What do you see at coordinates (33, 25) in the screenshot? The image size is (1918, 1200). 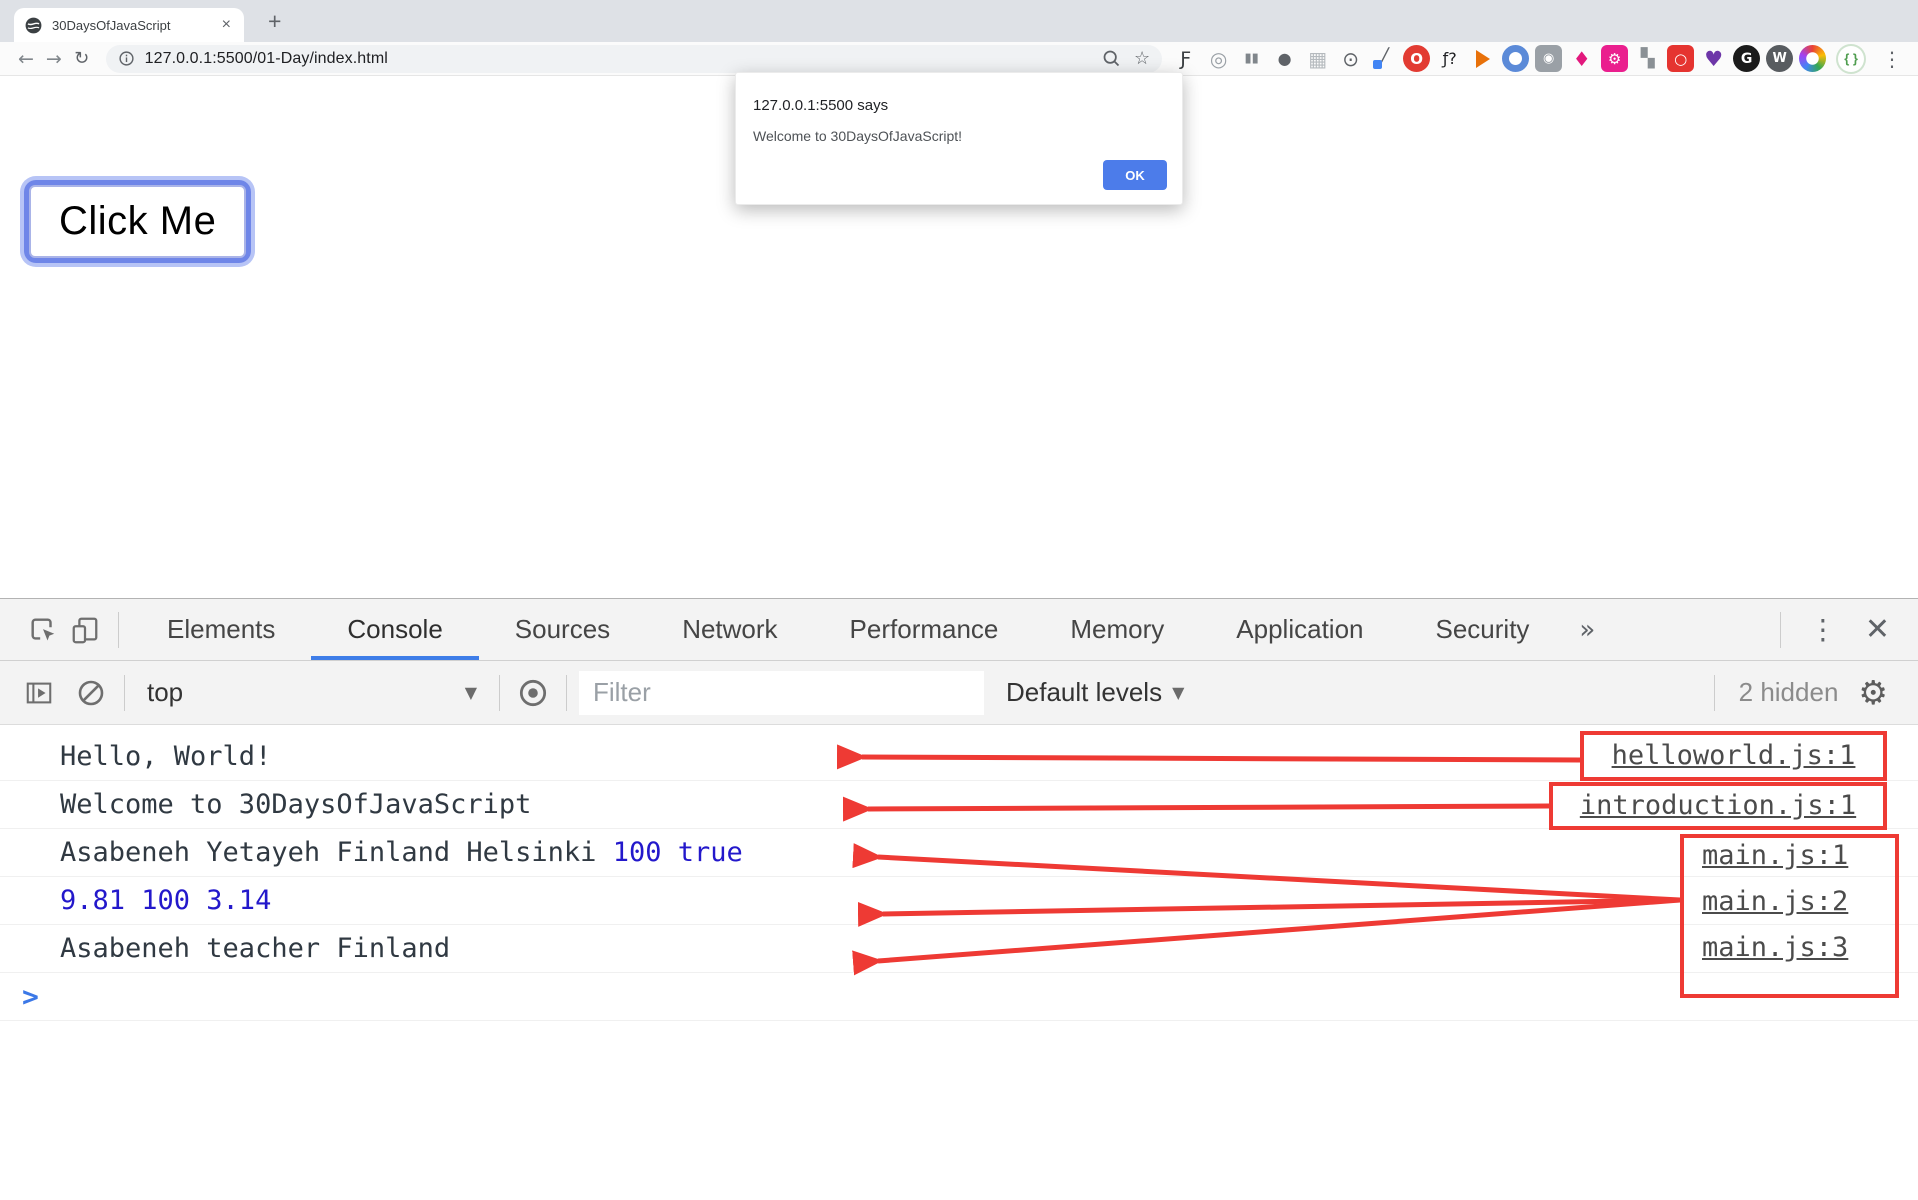 I see `site-favicon-icon` at bounding box center [33, 25].